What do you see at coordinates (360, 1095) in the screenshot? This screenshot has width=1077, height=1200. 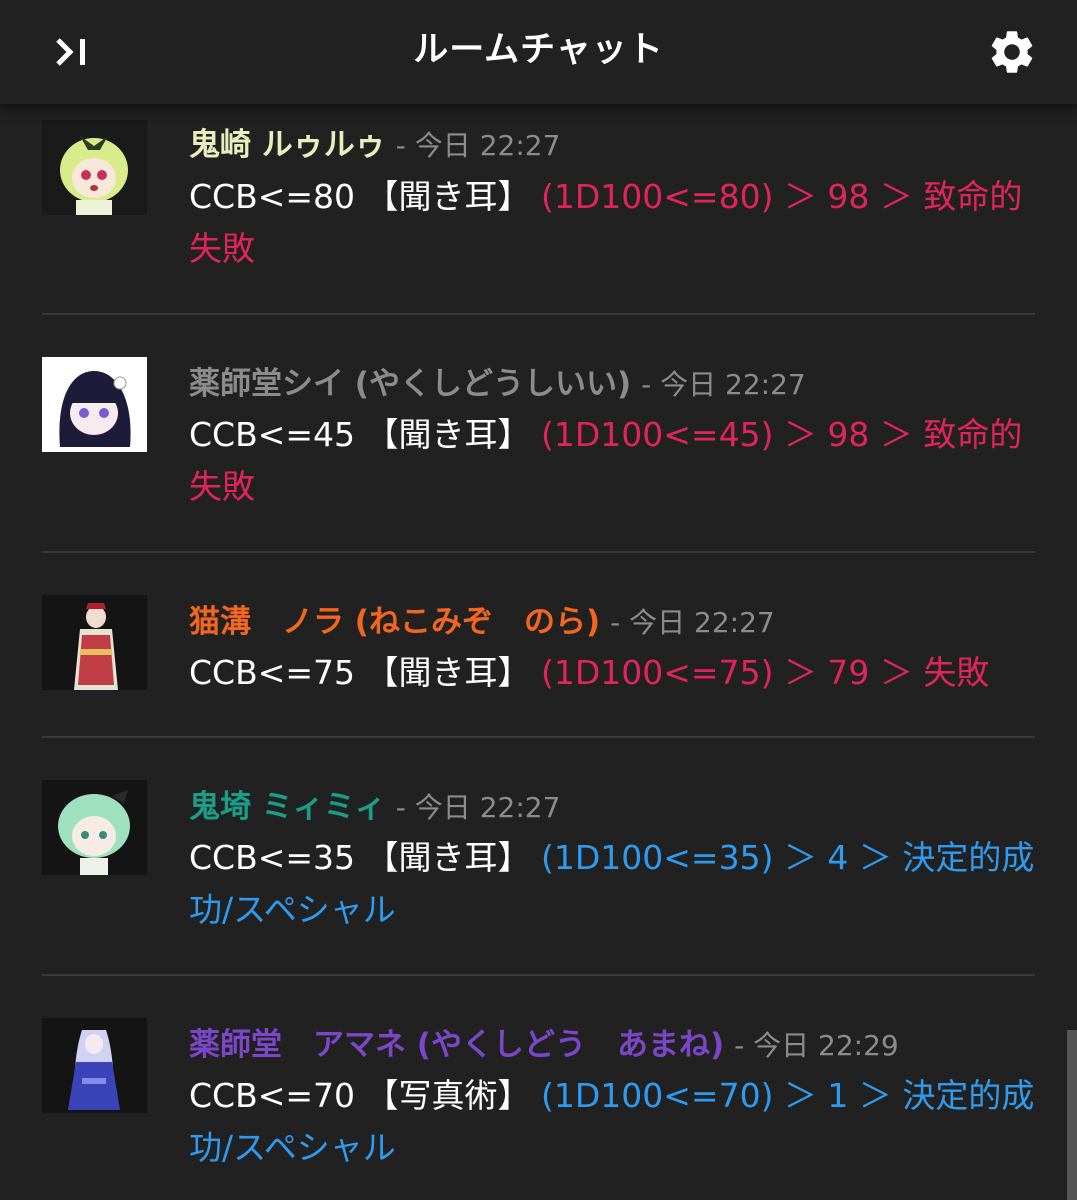 I see `dice-command: CCB<=70 【写真術】` at bounding box center [360, 1095].